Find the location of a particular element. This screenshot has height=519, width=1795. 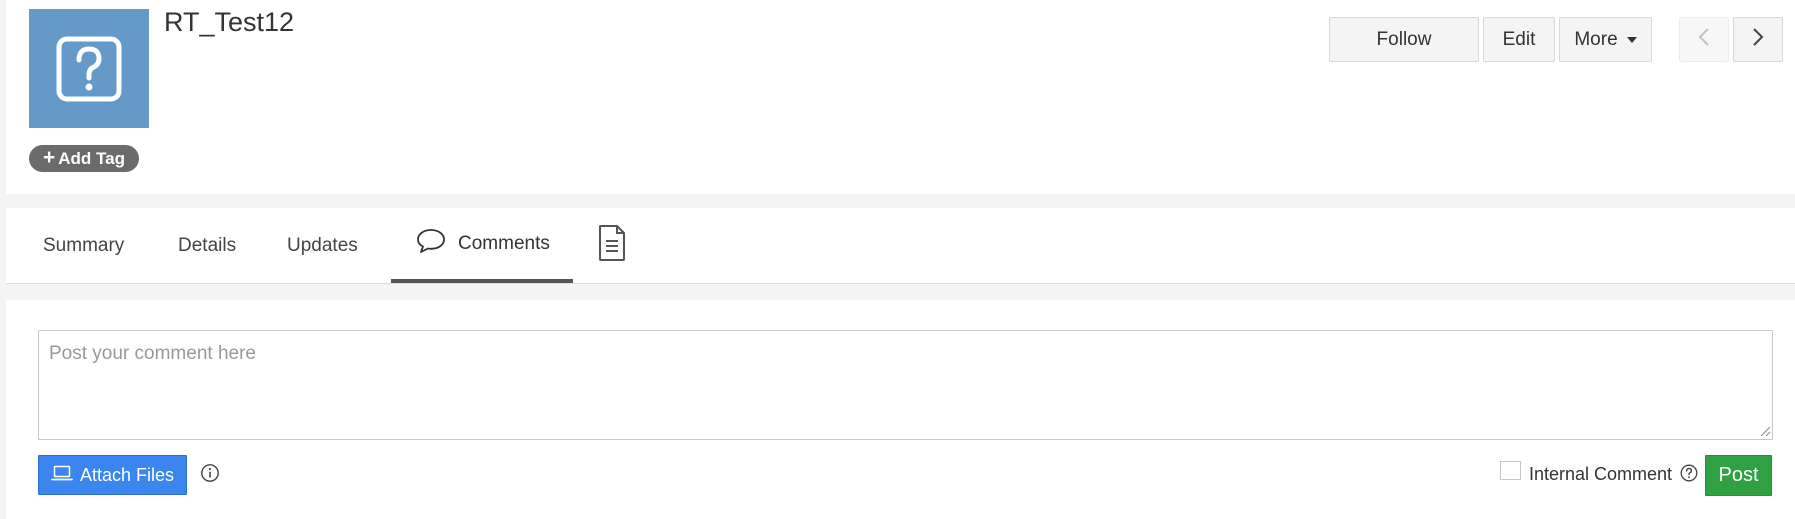

question-mark-icon is located at coordinates (89, 69).